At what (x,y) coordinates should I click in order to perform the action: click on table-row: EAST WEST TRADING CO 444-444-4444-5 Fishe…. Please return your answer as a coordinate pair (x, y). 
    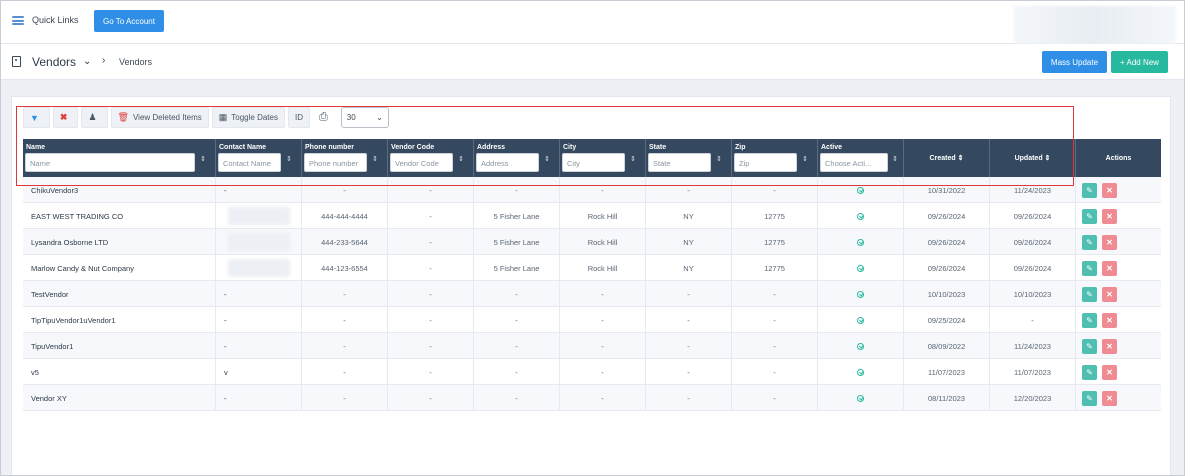
    Looking at the image, I should click on (592, 216).